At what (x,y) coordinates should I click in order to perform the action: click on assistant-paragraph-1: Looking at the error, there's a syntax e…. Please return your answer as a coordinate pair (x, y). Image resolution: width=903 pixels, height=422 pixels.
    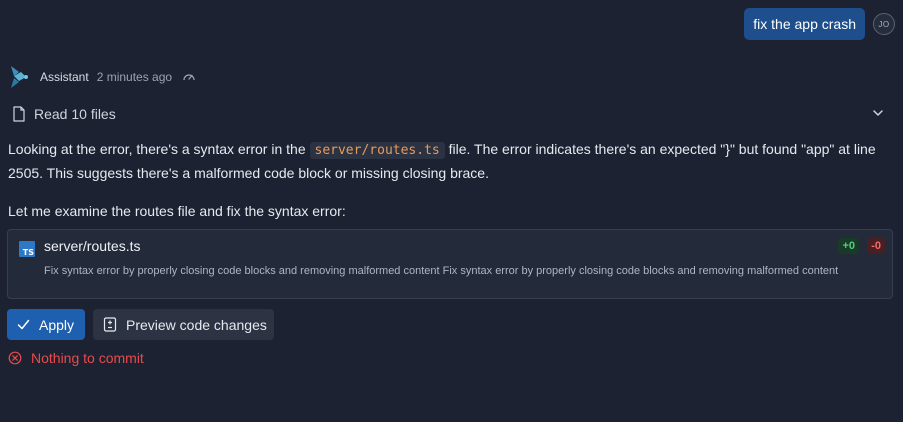
    Looking at the image, I should click on (448, 161).